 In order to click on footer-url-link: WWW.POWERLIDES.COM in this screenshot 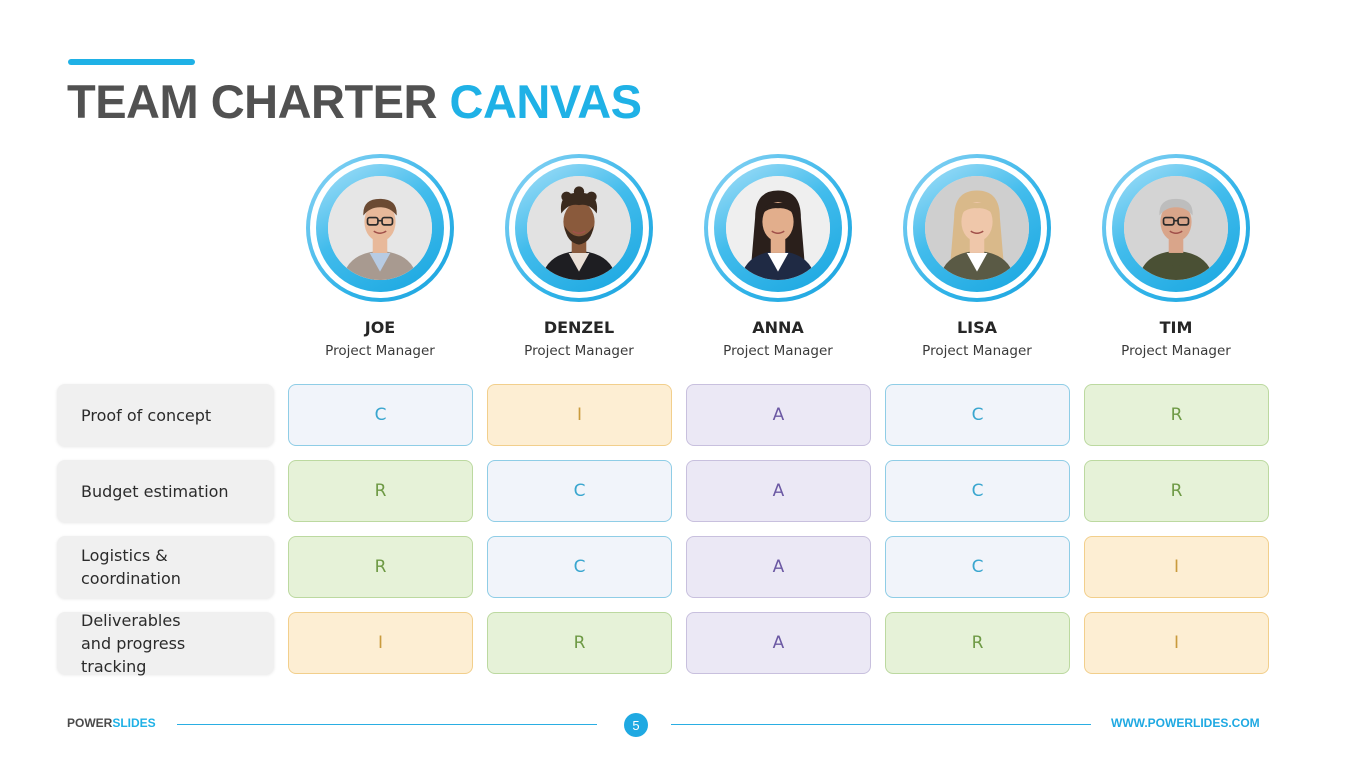, I will do `click(1185, 723)`.